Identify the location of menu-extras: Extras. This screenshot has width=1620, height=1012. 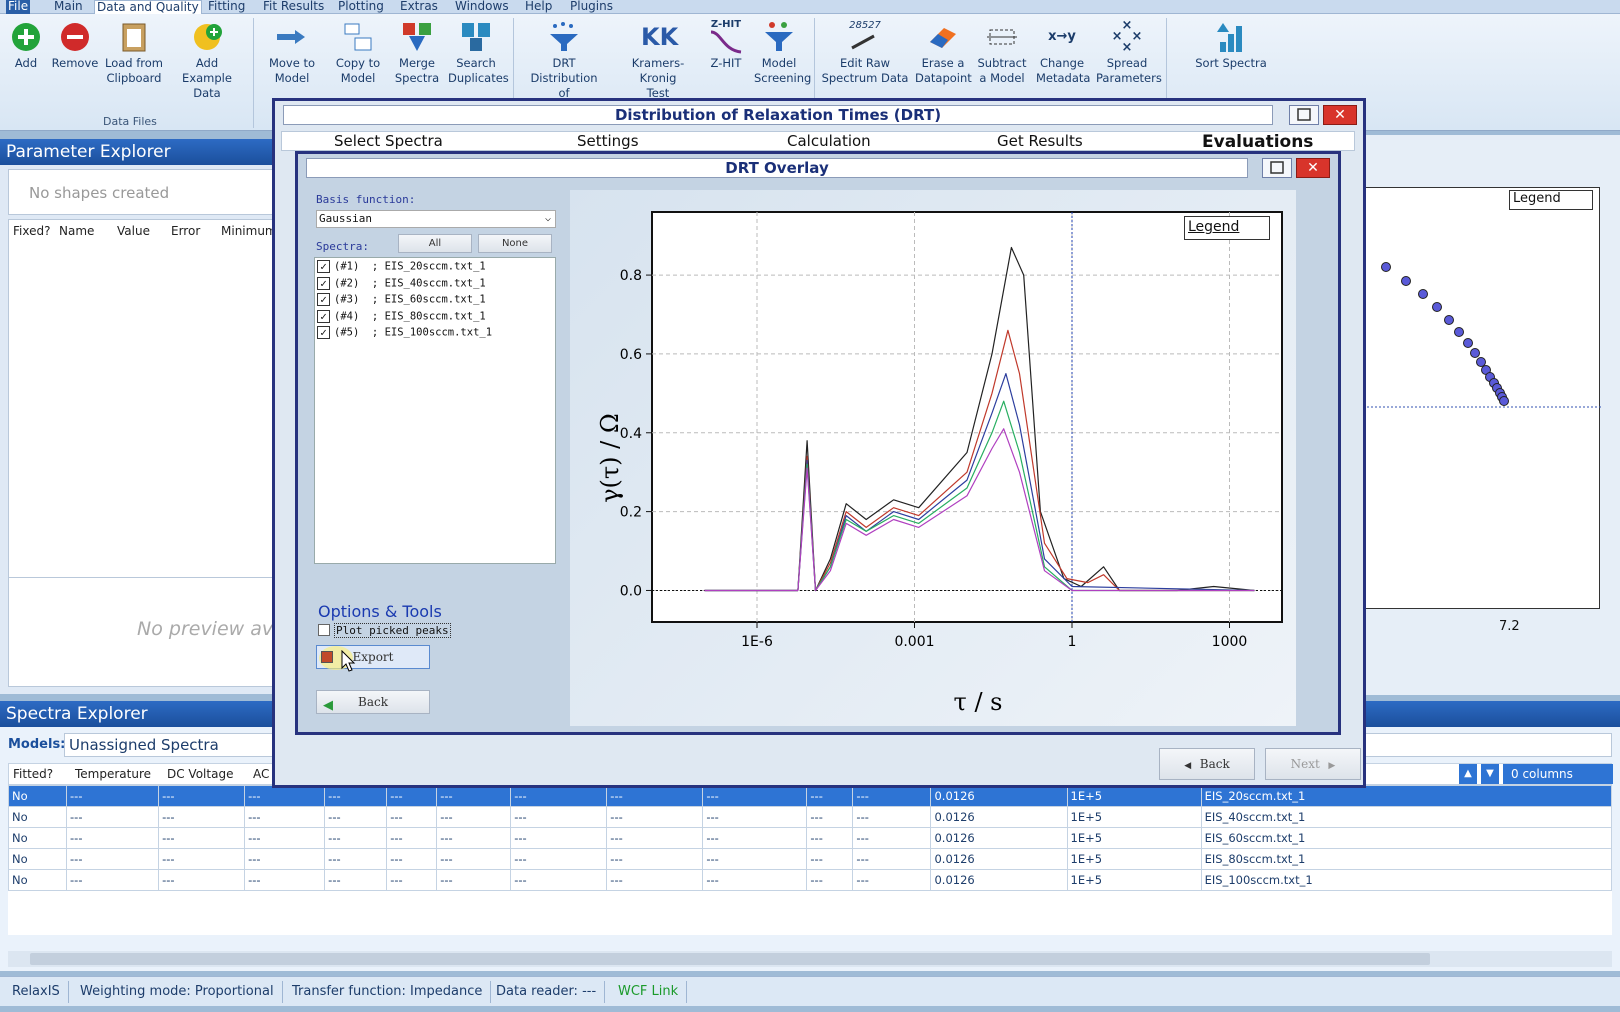
(419, 7).